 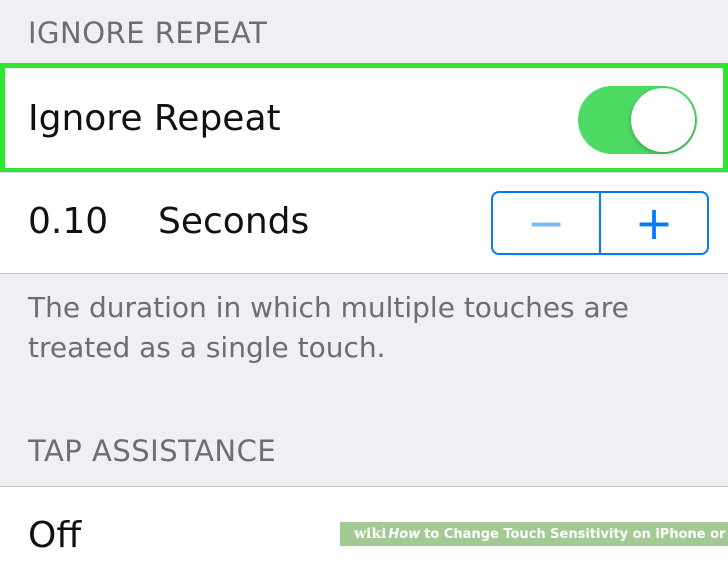 What do you see at coordinates (152, 451) in the screenshot?
I see `tap-assistance-section-header: TAP ASSISTANCE` at bounding box center [152, 451].